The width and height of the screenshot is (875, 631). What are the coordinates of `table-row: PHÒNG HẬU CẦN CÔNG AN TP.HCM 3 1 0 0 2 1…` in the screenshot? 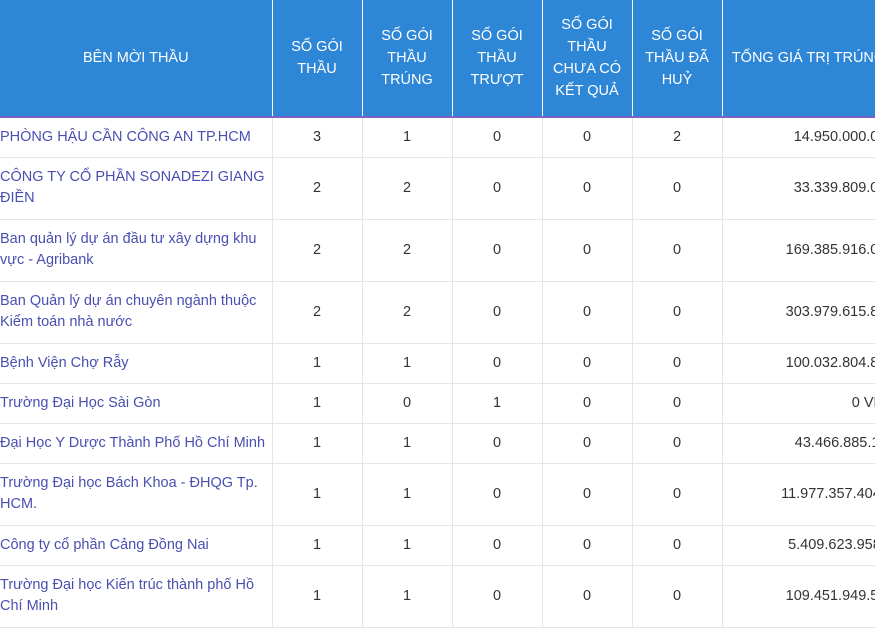 It's located at (437, 137).